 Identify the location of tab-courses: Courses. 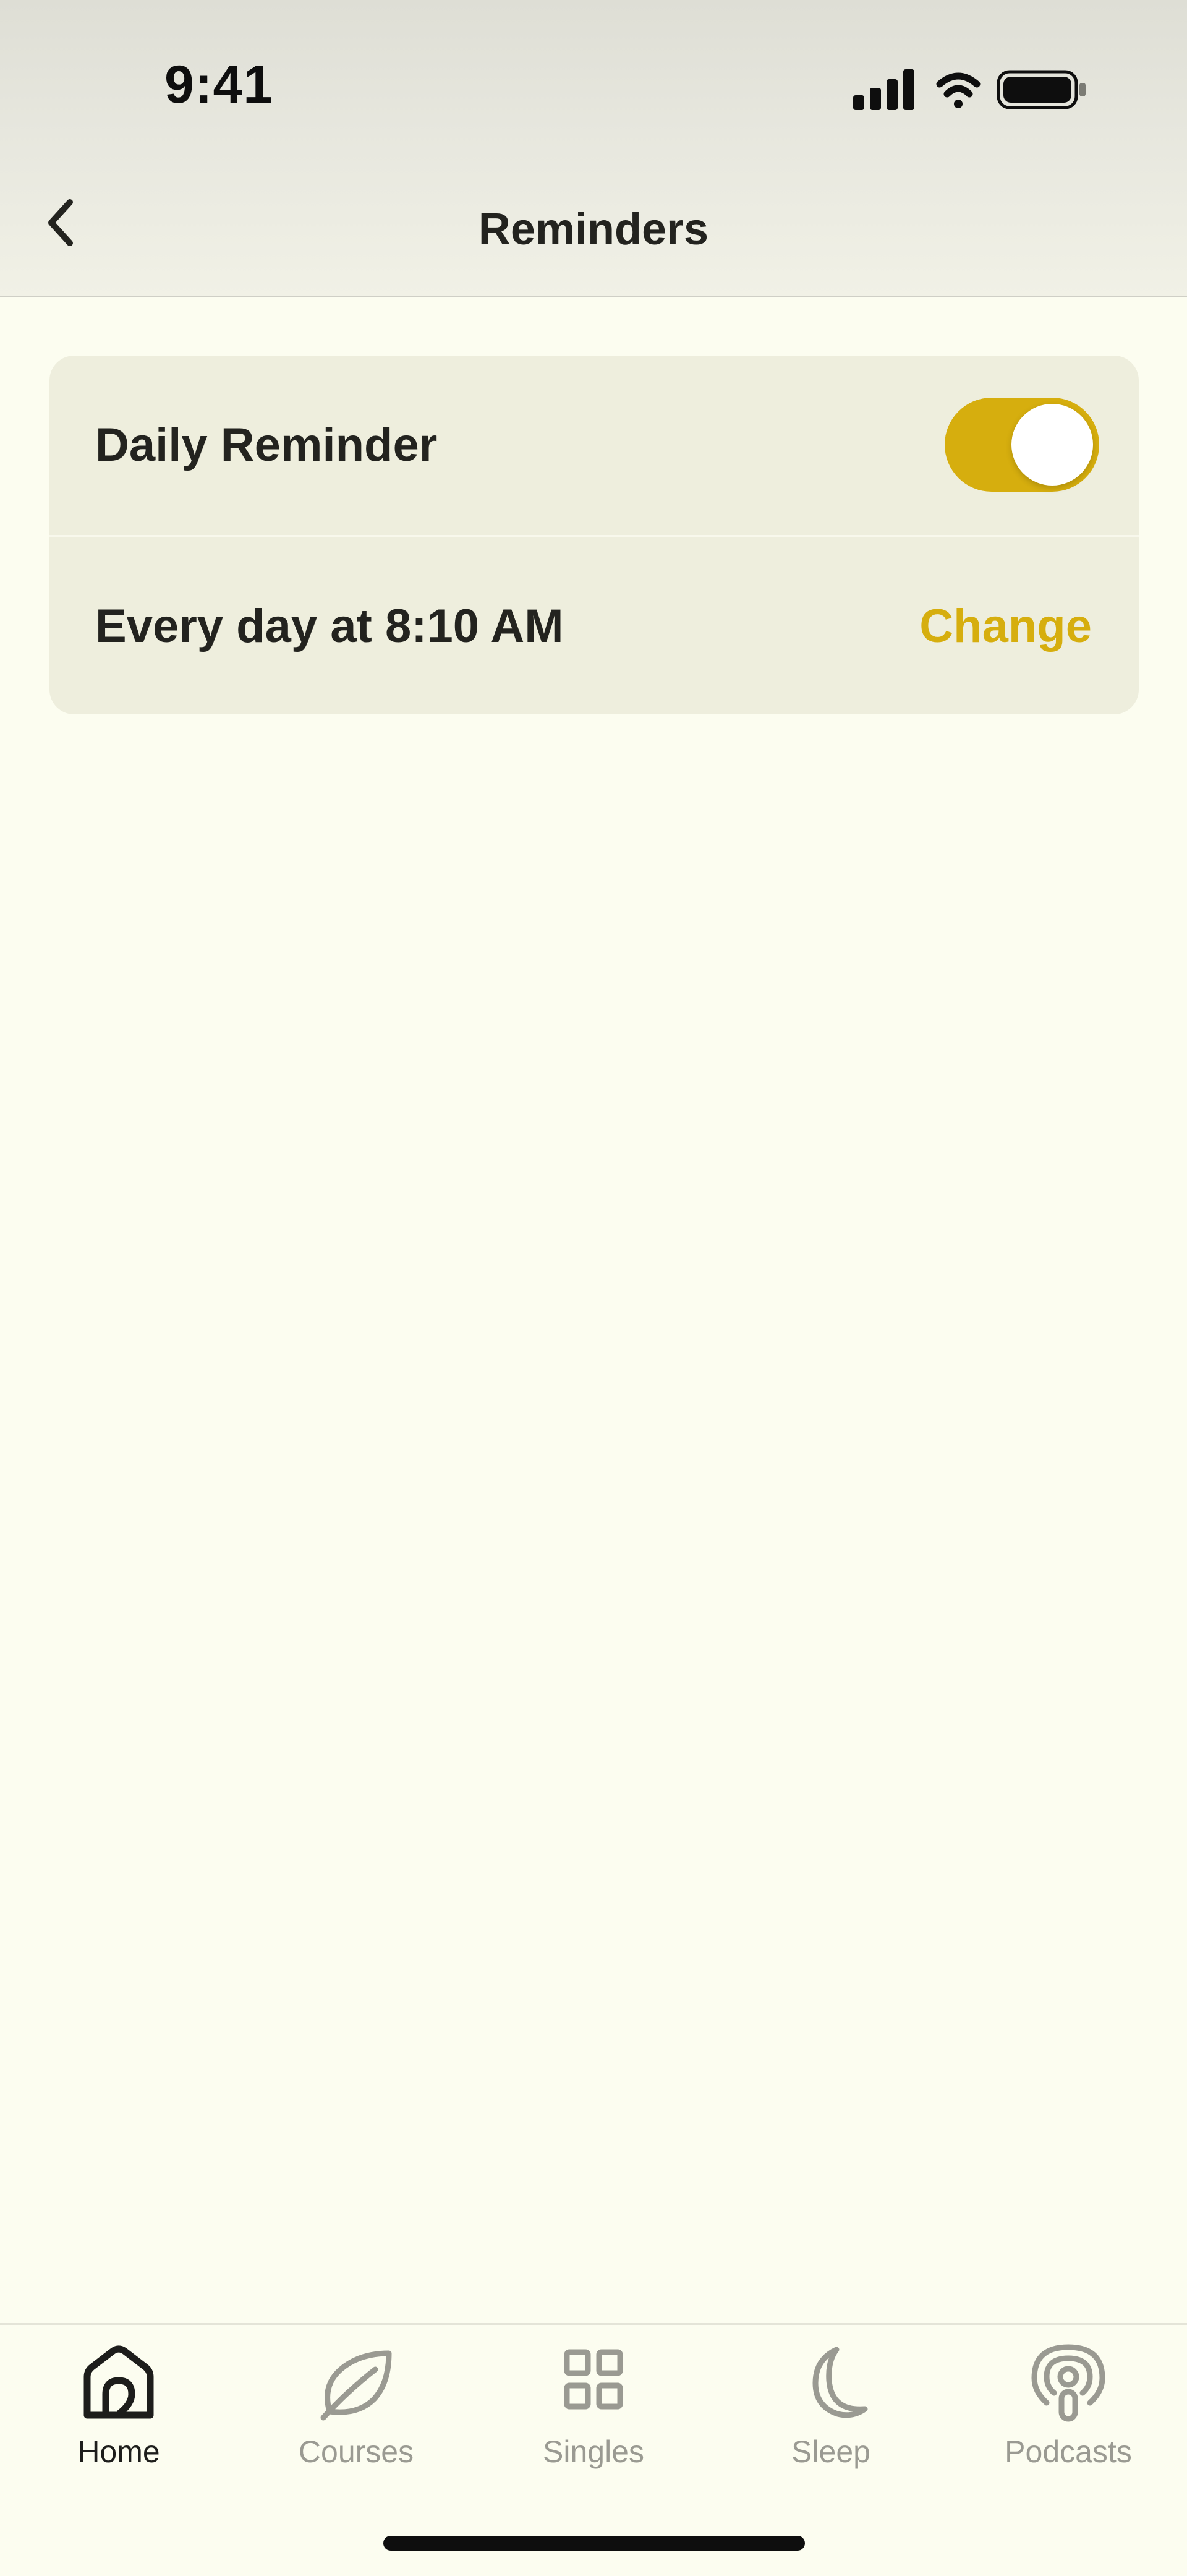
(356, 2422).